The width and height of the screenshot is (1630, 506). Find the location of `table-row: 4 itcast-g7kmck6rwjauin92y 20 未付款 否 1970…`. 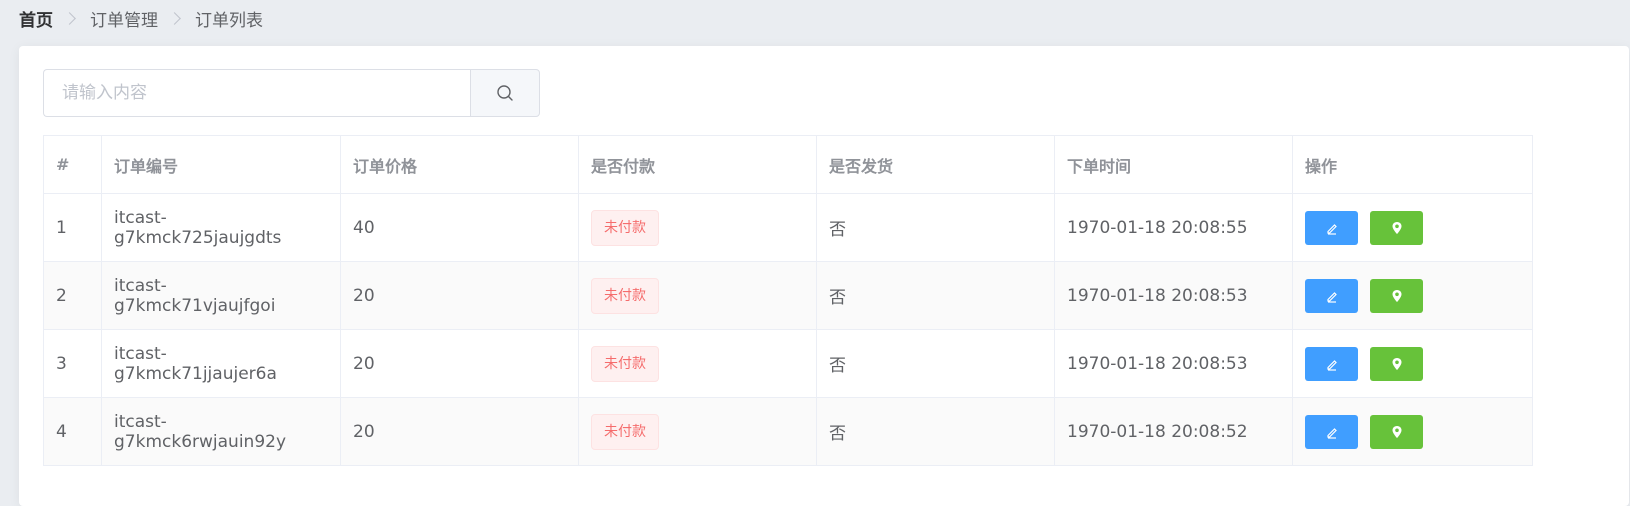

table-row: 4 itcast-g7kmck6rwjauin92y 20 未付款 否 1970… is located at coordinates (788, 431).